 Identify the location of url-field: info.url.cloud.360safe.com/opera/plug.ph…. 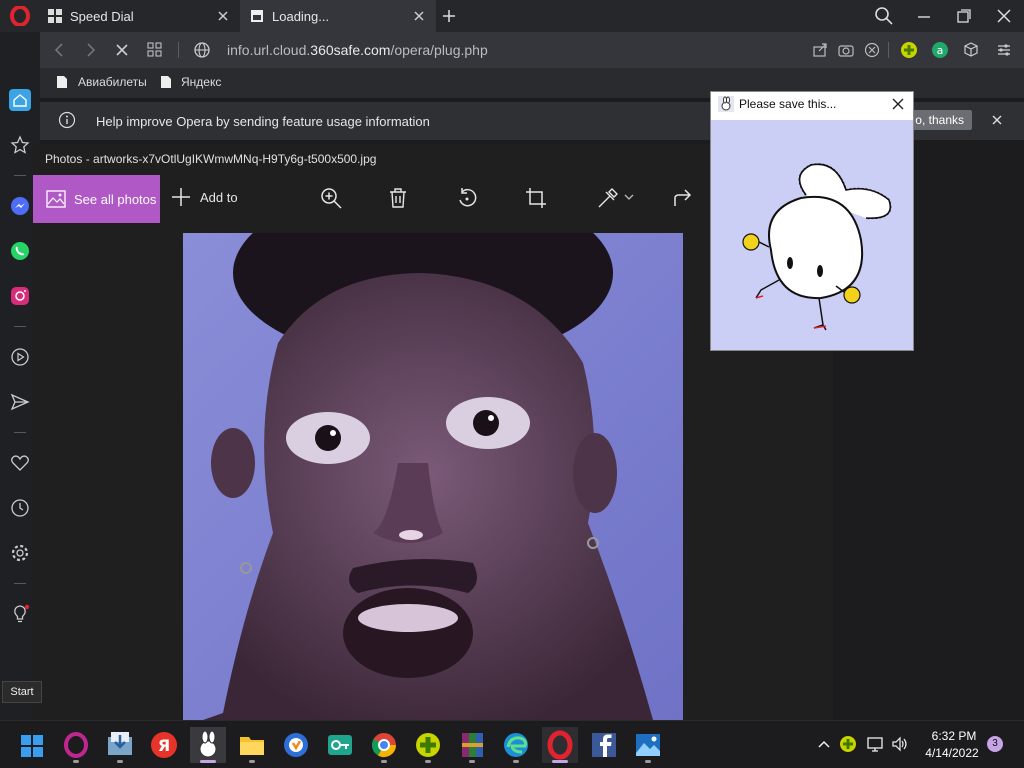
(357, 50).